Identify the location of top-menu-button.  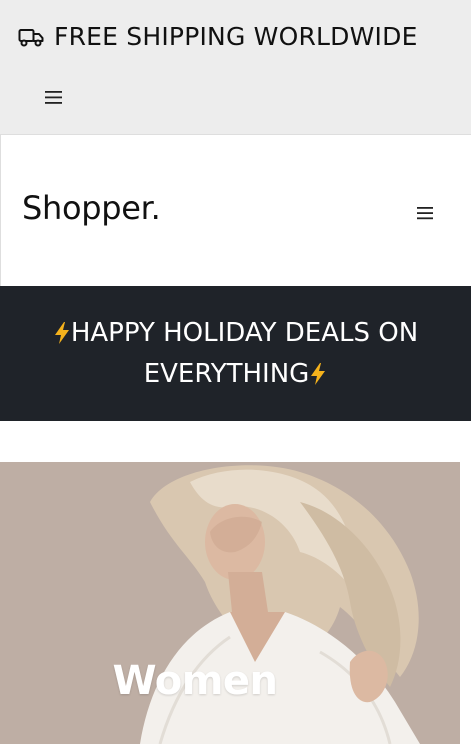
(54, 97).